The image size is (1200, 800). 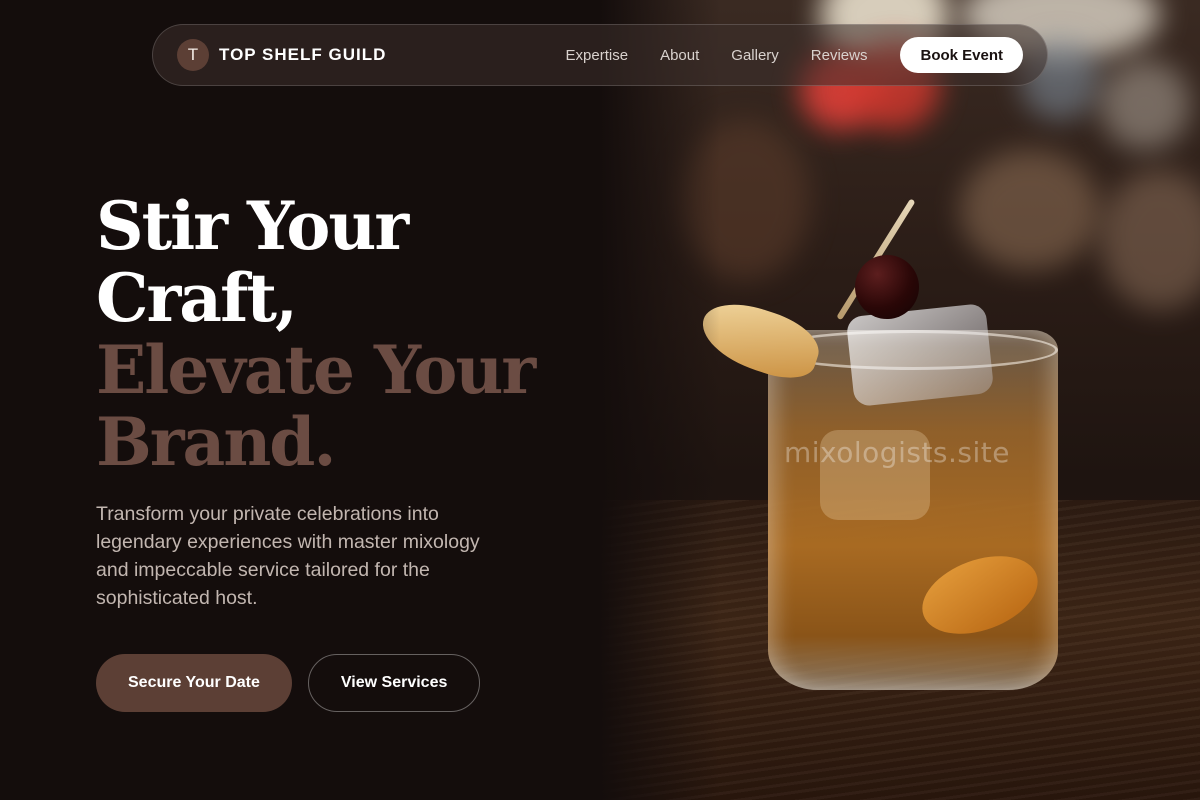 What do you see at coordinates (961, 55) in the screenshot?
I see `book-event-button: Book Event` at bounding box center [961, 55].